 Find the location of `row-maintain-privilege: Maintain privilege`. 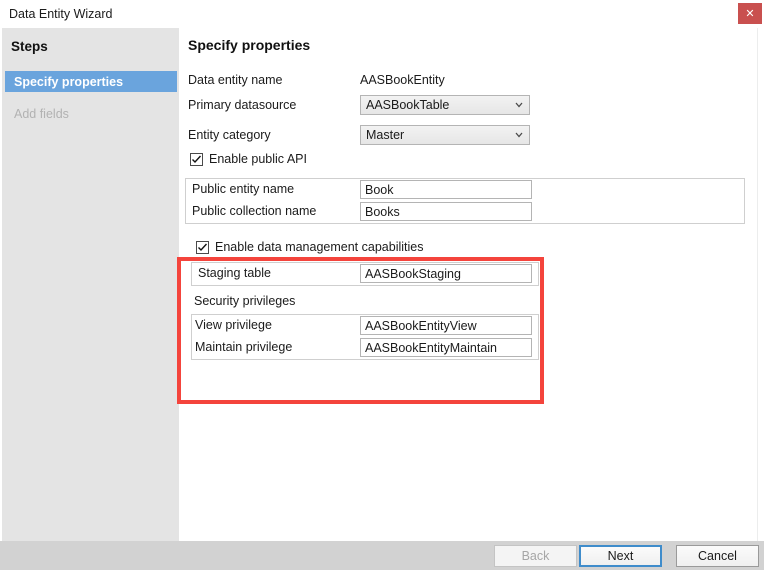

row-maintain-privilege: Maintain privilege is located at coordinates (365, 348).